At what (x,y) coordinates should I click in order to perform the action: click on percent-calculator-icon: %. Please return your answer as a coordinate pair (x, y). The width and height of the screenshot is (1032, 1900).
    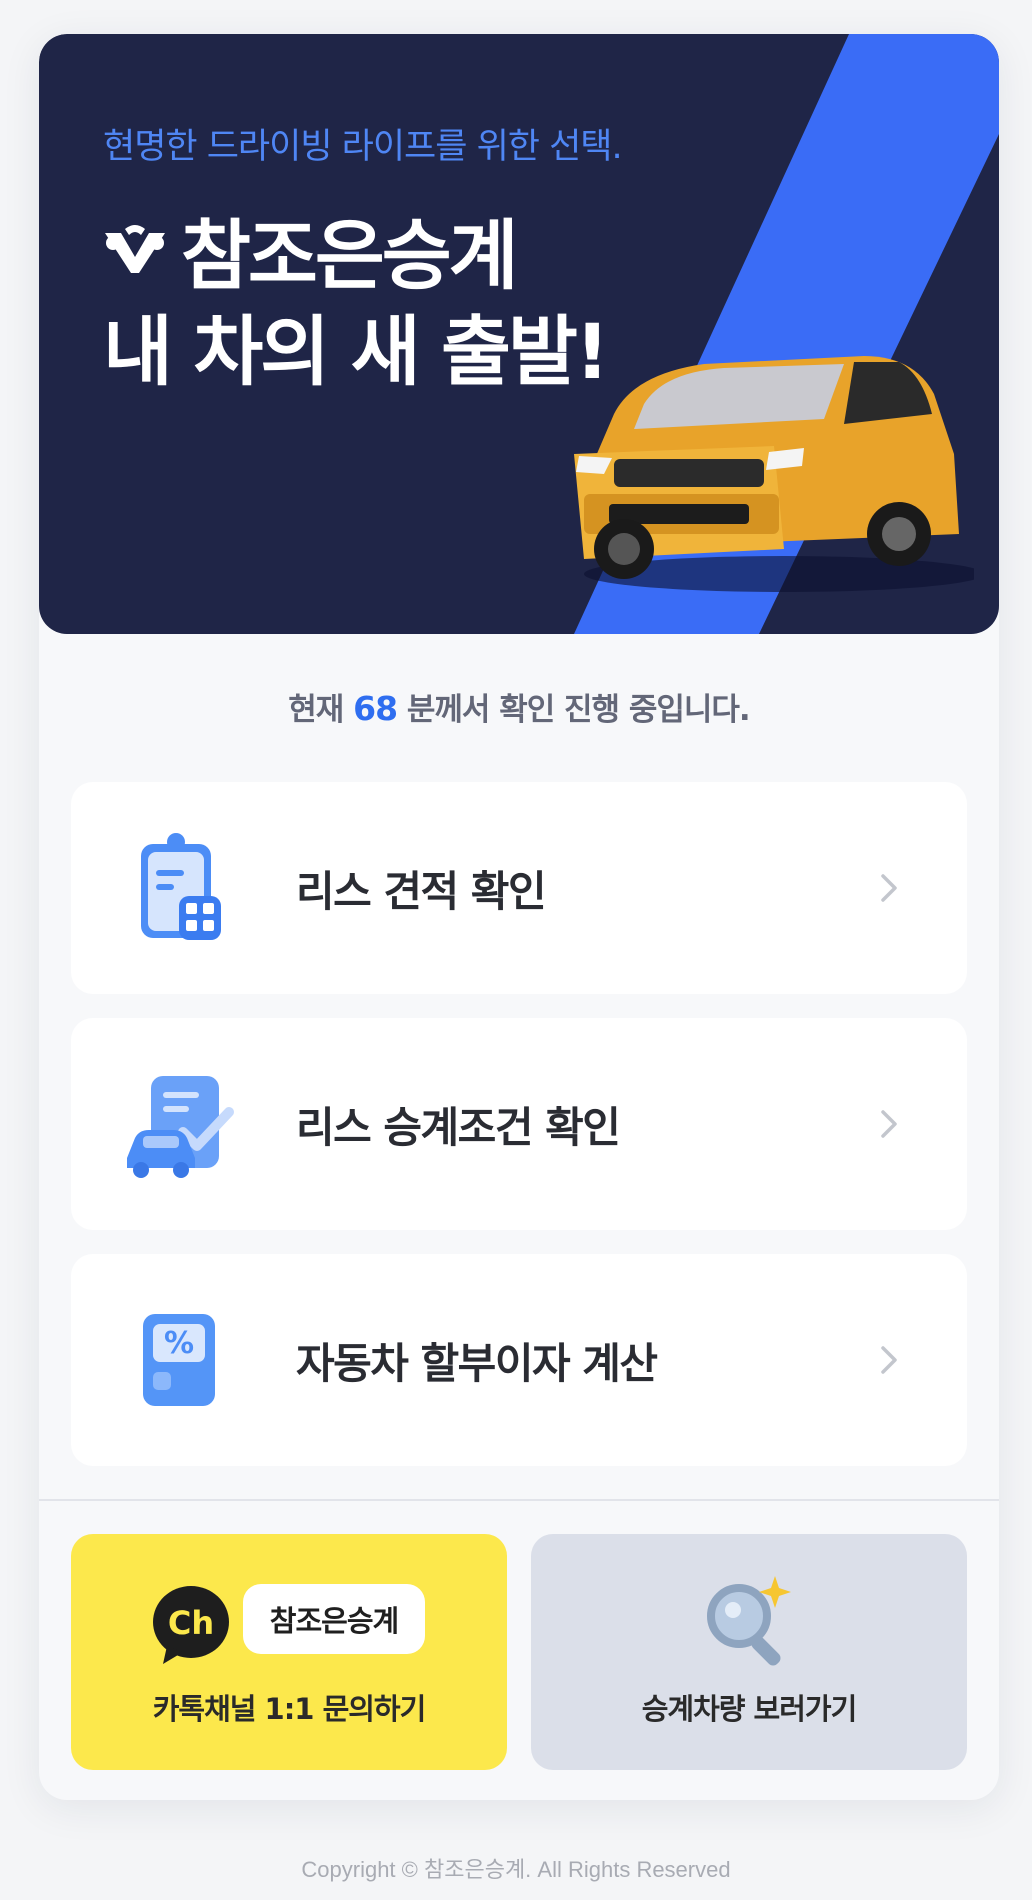
    Looking at the image, I should click on (179, 1360).